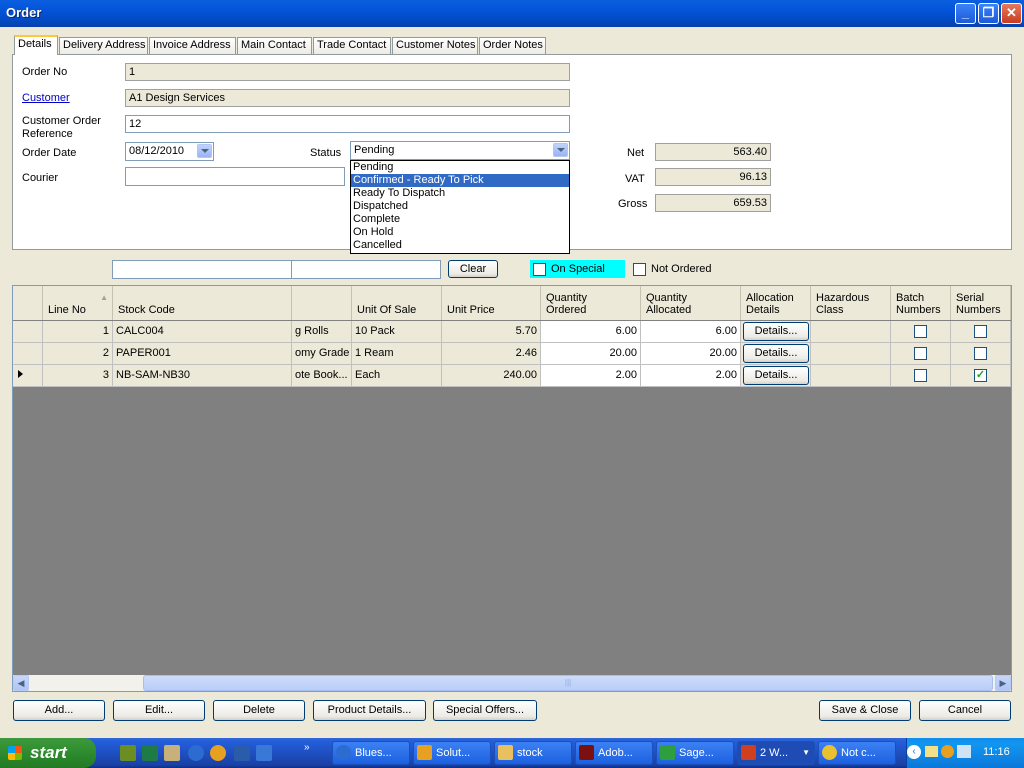 Image resolution: width=1024 pixels, height=768 pixels. What do you see at coordinates (964, 751) in the screenshot?
I see `network-icon` at bounding box center [964, 751].